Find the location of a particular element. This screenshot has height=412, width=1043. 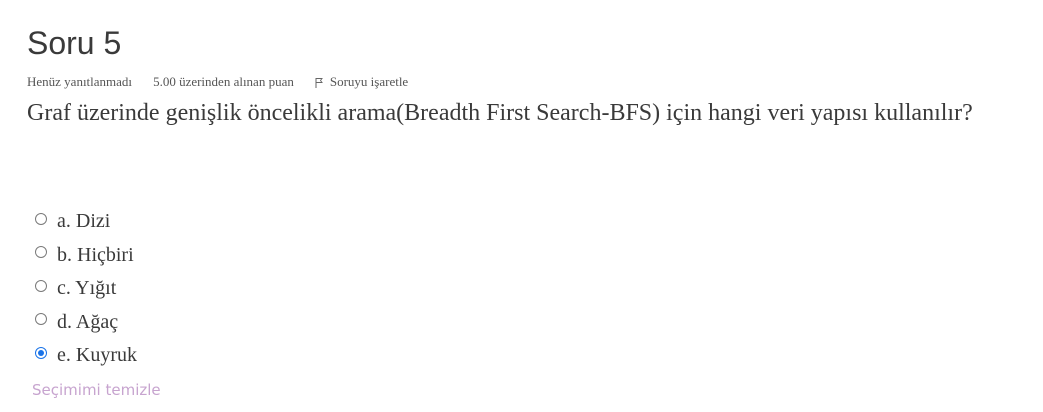

answer-label: d. Ağaç is located at coordinates (88, 321).